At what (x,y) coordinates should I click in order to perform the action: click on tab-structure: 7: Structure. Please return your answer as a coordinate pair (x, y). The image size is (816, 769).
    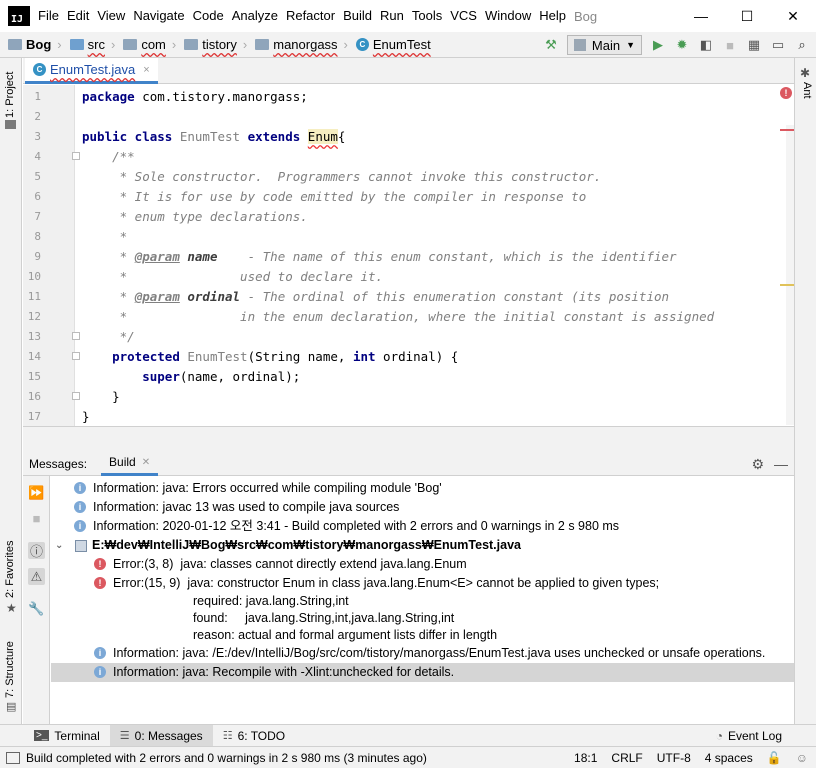
    Looking at the image, I should click on (10, 669).